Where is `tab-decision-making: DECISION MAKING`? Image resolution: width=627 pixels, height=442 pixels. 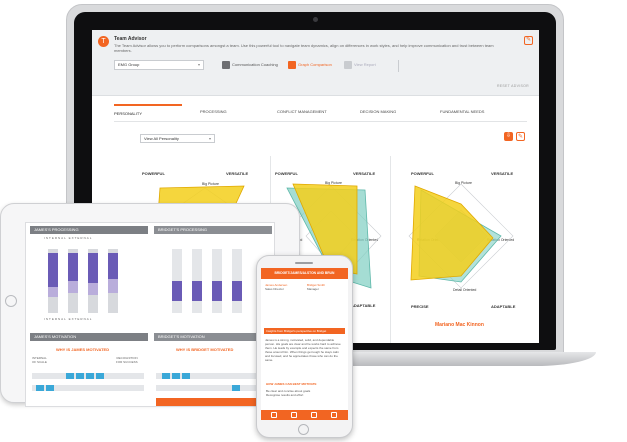
tab-decision-making: DECISION MAKING is located at coordinates (390, 113).